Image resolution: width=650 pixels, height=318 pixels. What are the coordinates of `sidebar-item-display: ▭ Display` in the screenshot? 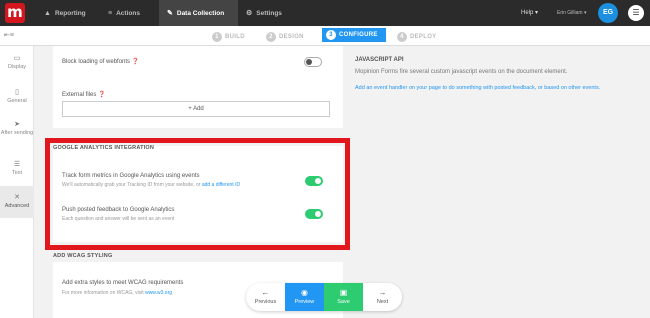 It's located at (17, 62).